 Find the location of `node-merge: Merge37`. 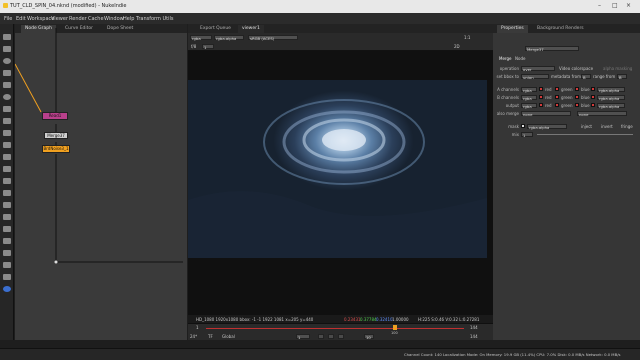

node-merge: Merge37 is located at coordinates (56, 135).